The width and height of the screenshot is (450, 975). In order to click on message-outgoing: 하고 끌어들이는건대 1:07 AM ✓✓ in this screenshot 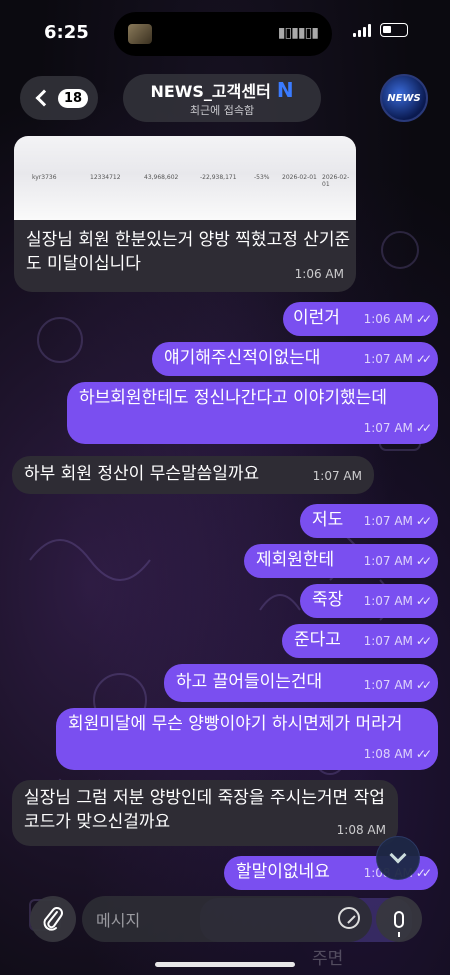, I will do `click(301, 683)`.